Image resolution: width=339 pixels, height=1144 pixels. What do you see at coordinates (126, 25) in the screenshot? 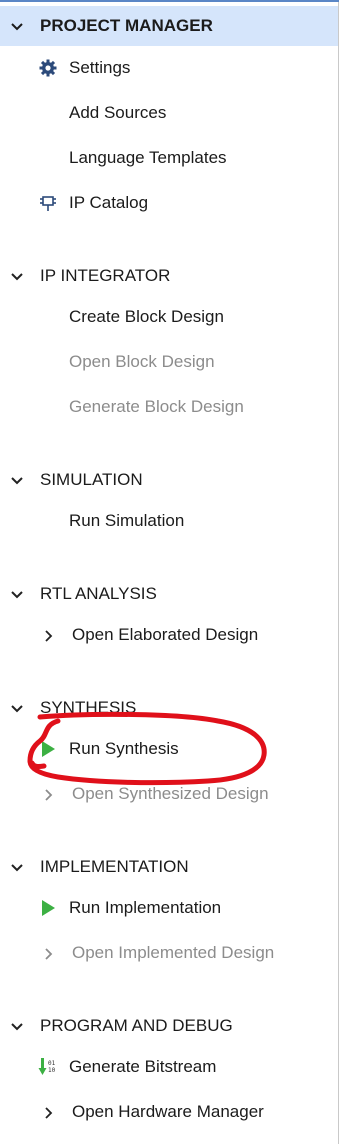
I see `section-title: PROJECT MANAGER` at bounding box center [126, 25].